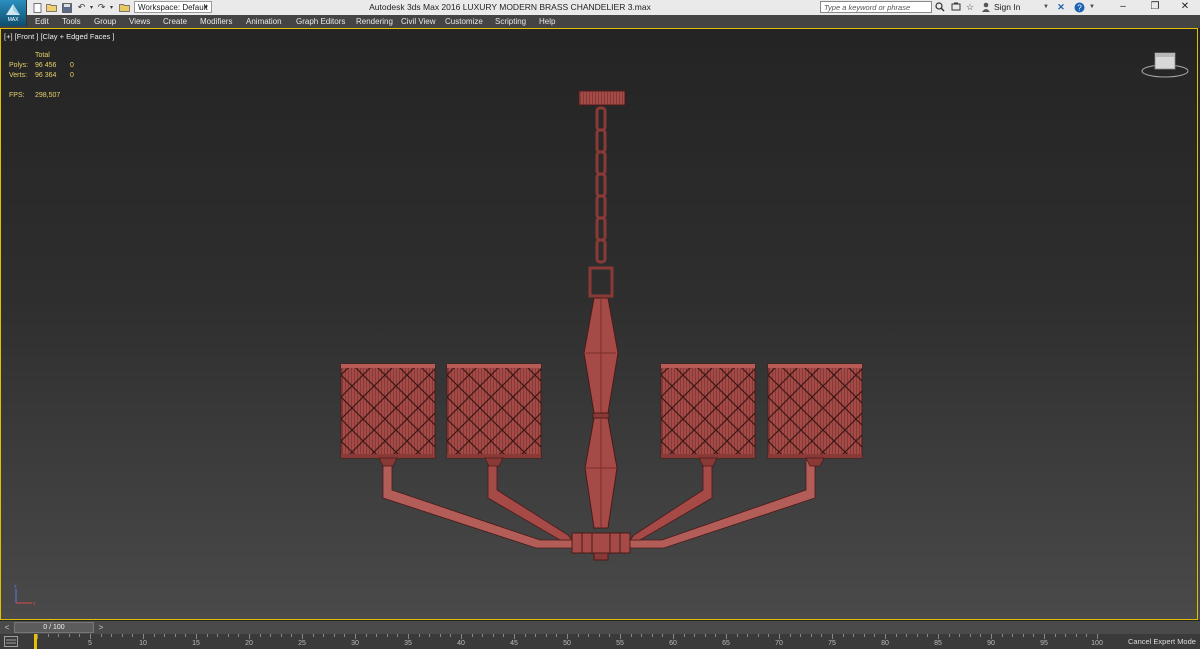  Describe the element at coordinates (832, 643) in the screenshot. I see `ruler-tick-label: 75` at that location.